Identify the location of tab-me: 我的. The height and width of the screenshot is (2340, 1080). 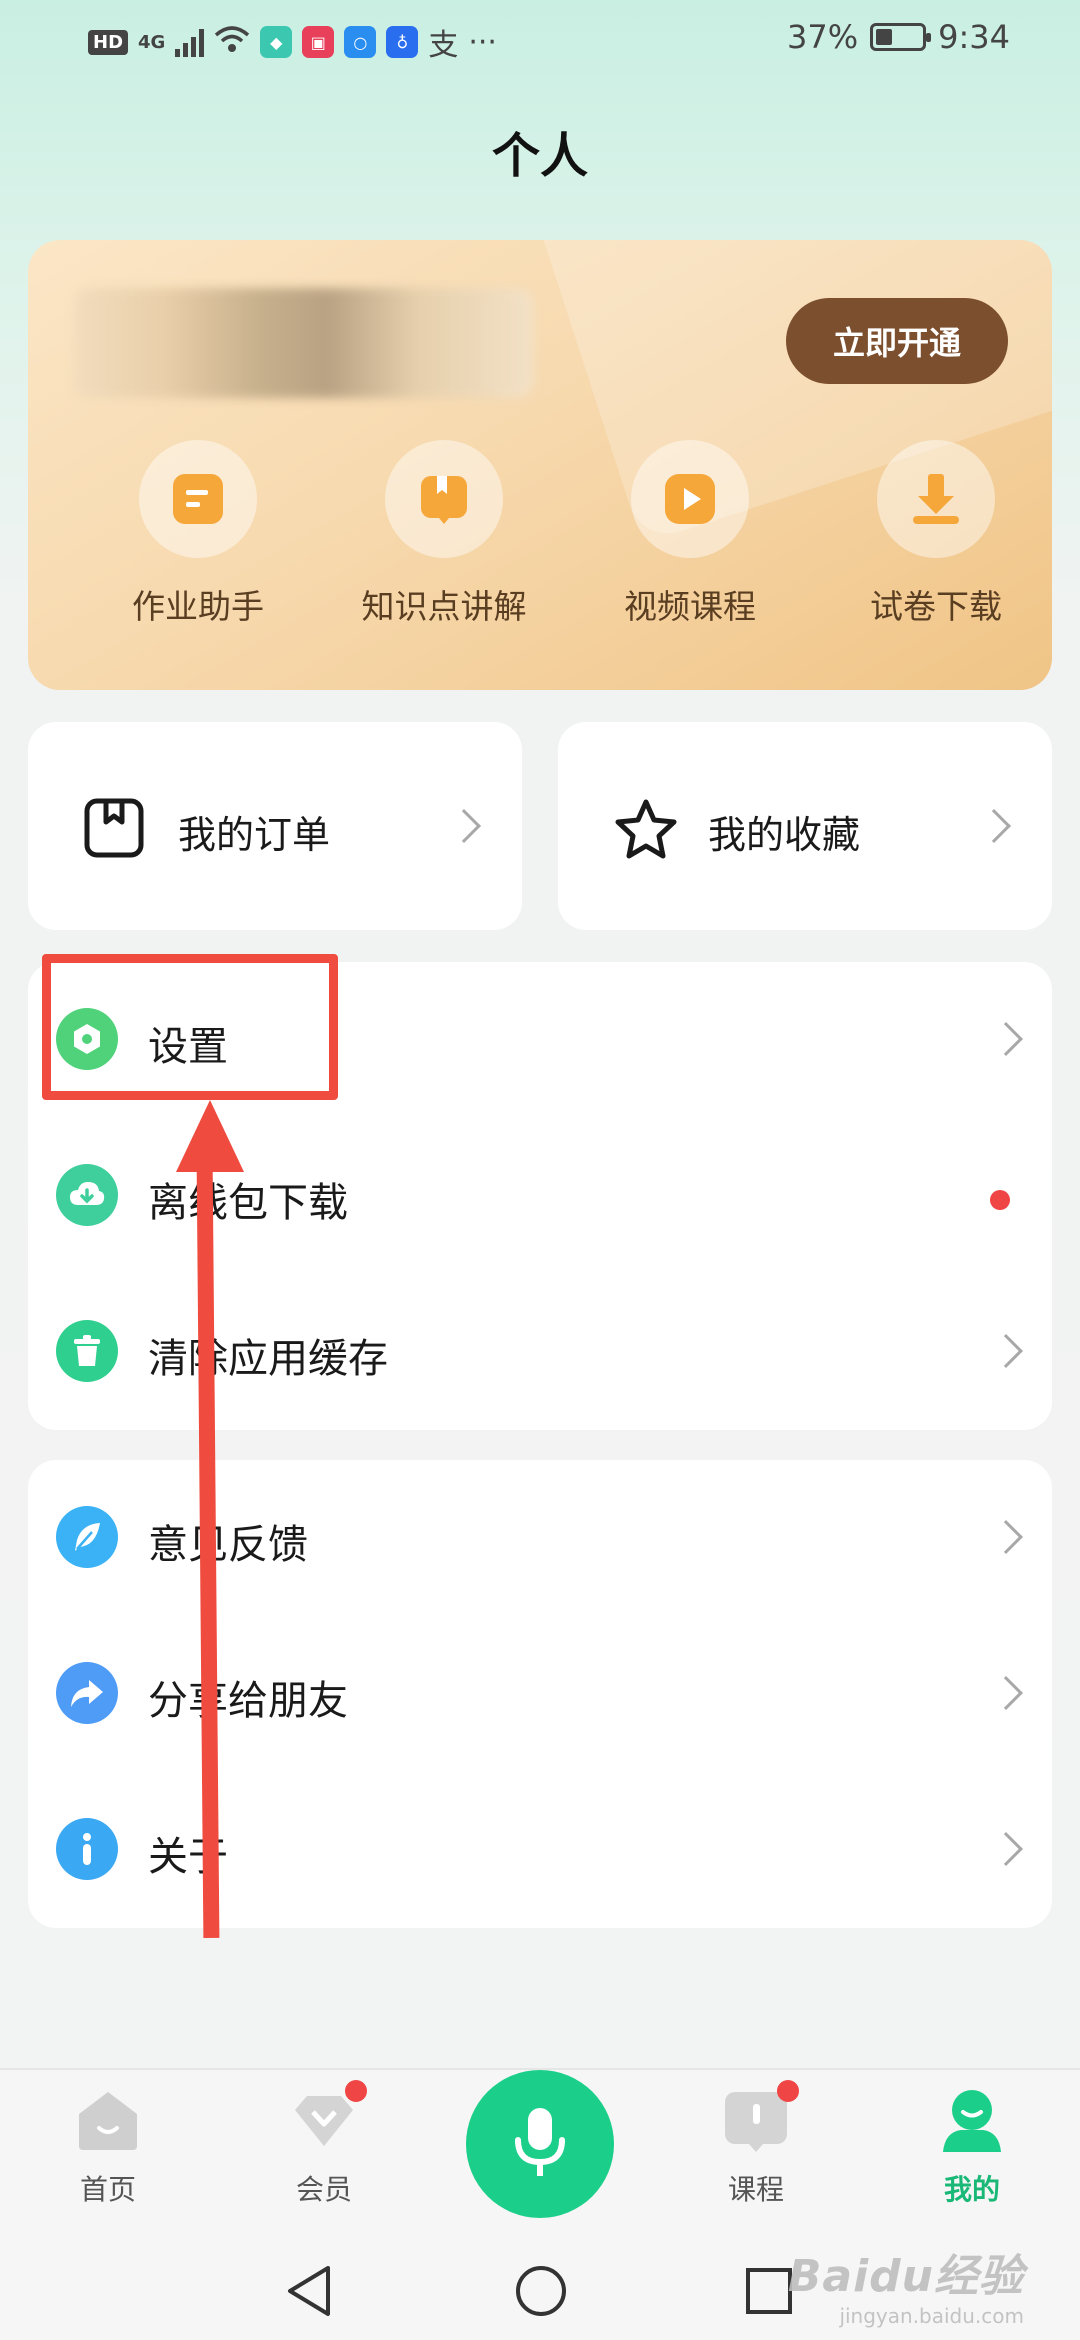
(972, 2148).